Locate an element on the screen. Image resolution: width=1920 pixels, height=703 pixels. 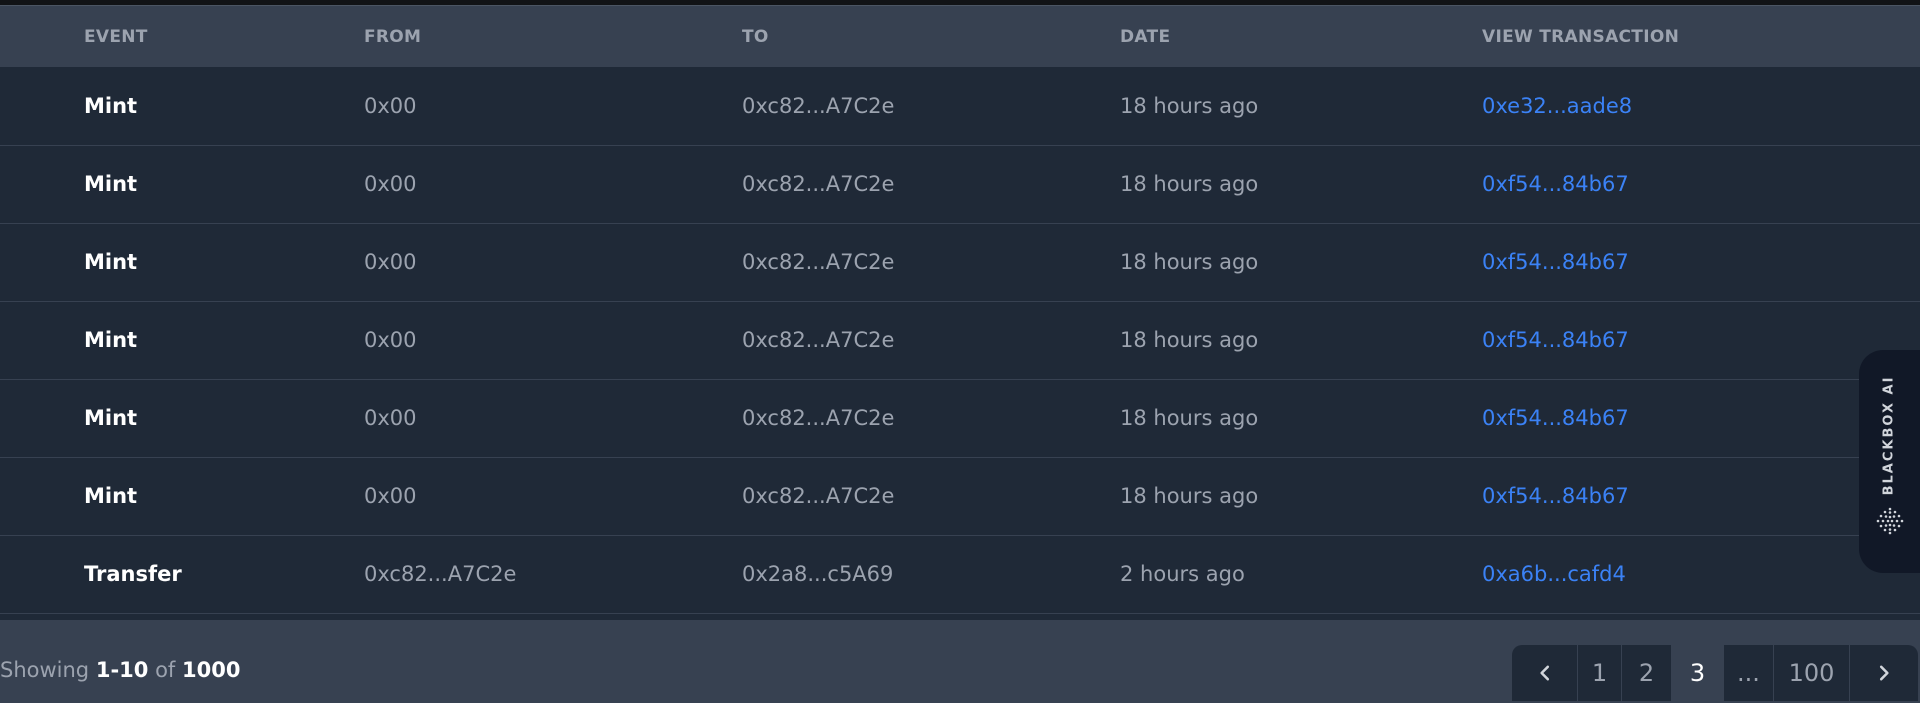
showing-total: 1000 is located at coordinates (211, 670).